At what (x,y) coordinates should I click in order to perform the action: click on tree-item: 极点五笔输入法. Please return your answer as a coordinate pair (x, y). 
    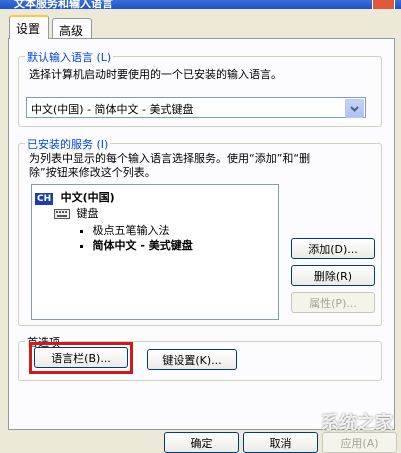
    Looking at the image, I should click on (125, 230).